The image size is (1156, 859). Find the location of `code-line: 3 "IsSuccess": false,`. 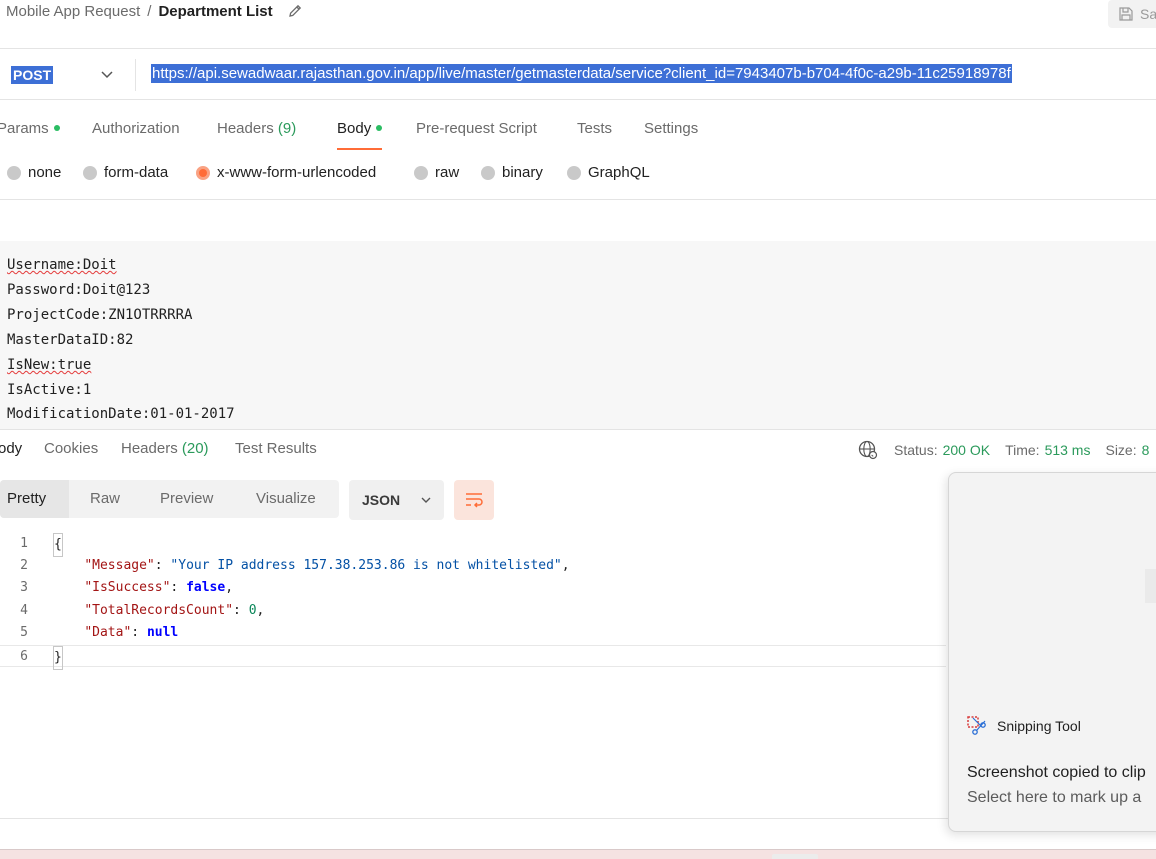

code-line: 3 "IsSuccess": false, is located at coordinates (473, 588).